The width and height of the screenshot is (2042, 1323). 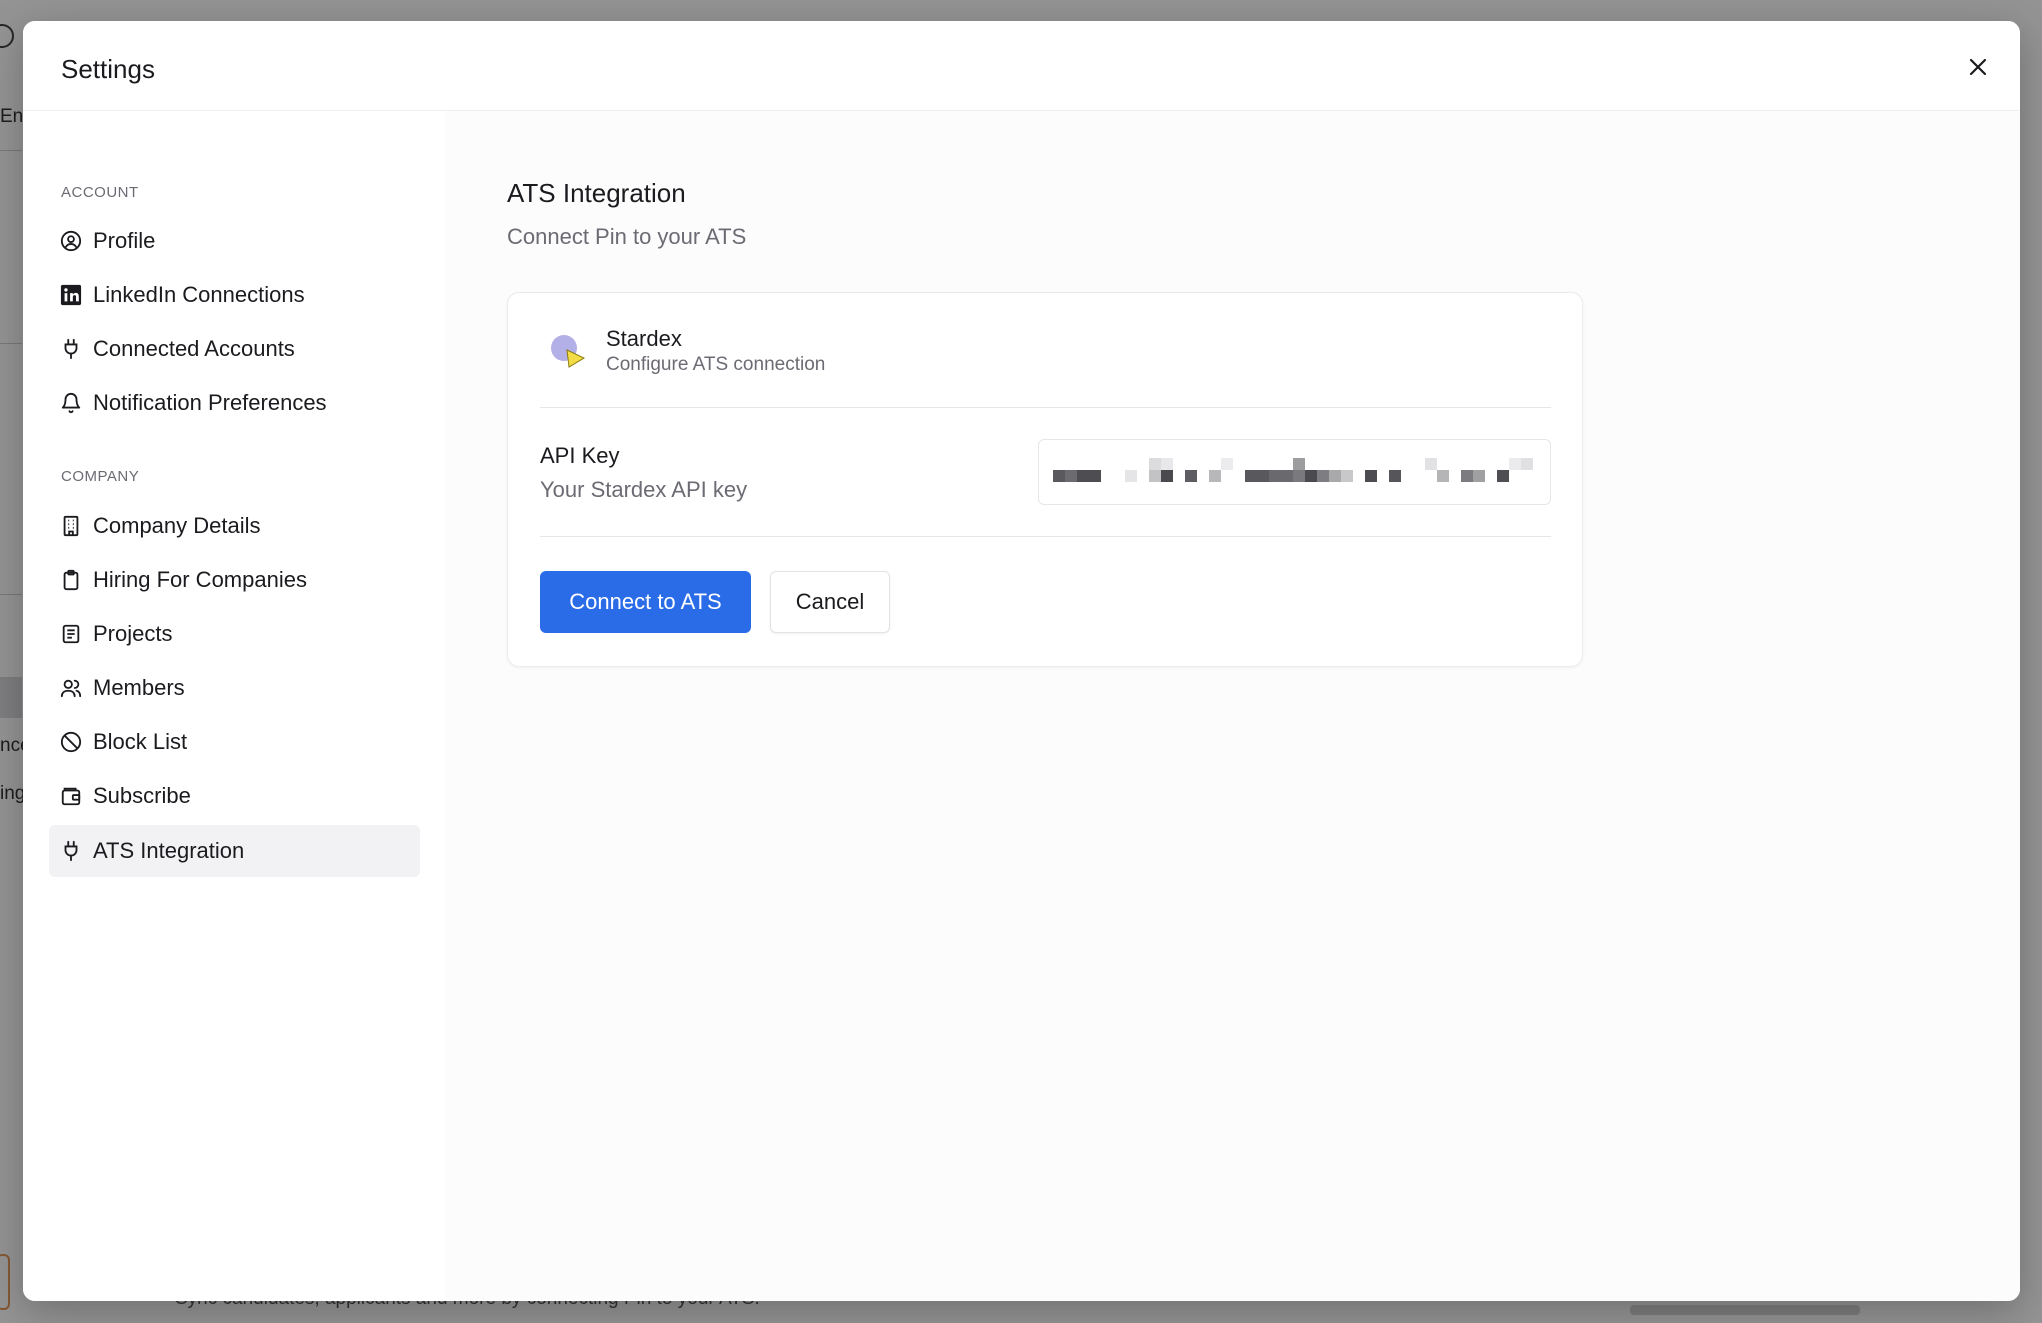 What do you see at coordinates (108, 69) in the screenshot?
I see `modal-title: Settings` at bounding box center [108, 69].